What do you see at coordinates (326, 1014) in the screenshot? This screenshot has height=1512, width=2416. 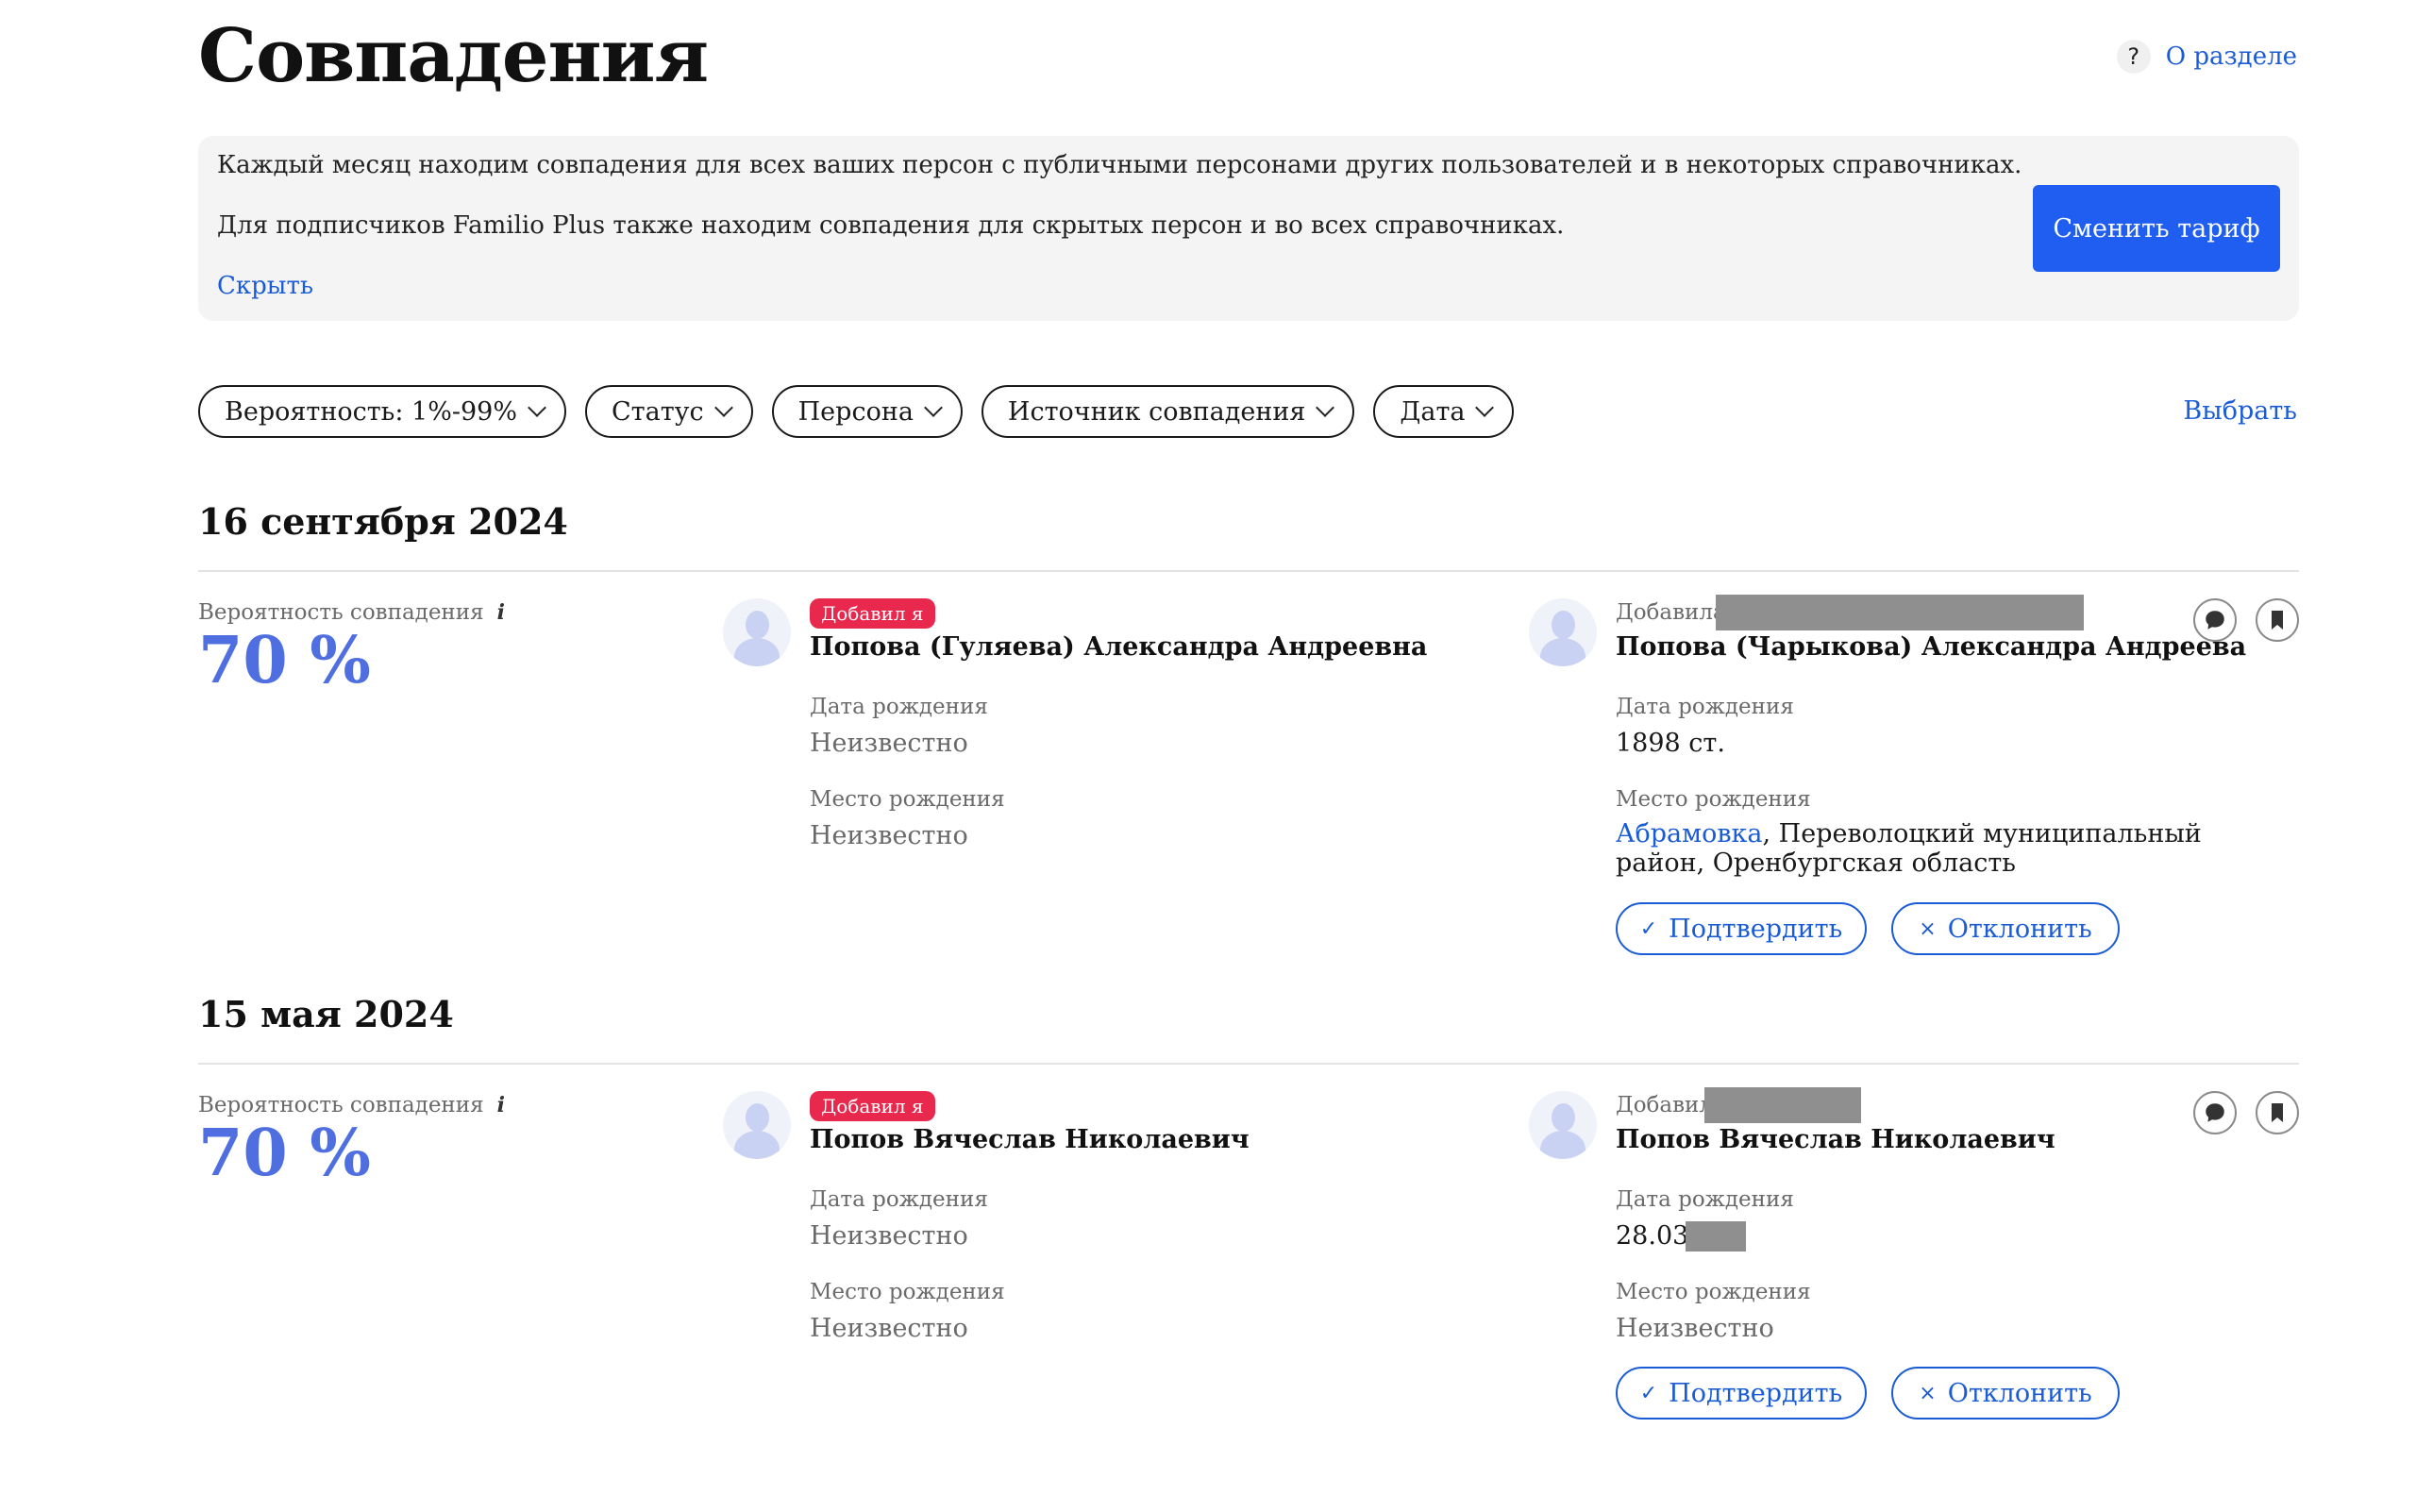 I see `date-heading: 15 мая 2024` at bounding box center [326, 1014].